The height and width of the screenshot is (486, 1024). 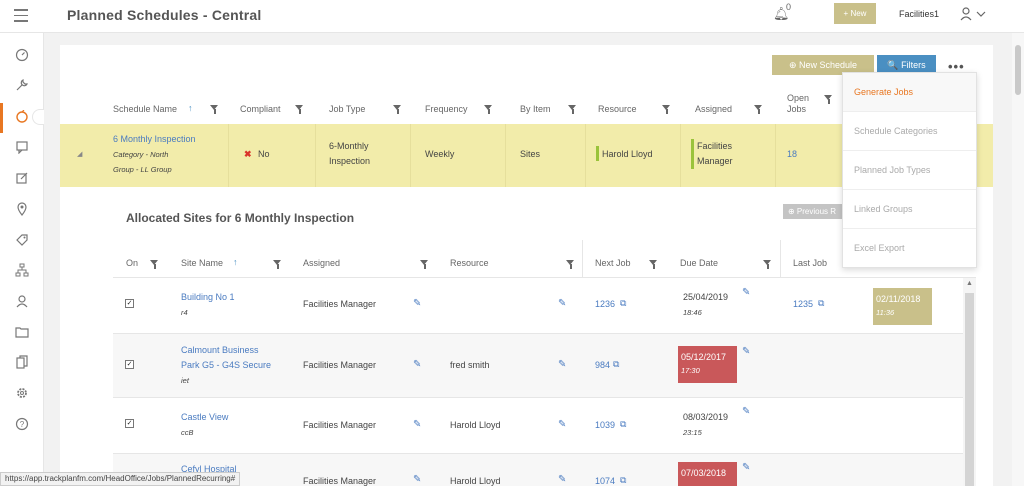 I want to click on dashboard-icon, so click(x=22, y=55).